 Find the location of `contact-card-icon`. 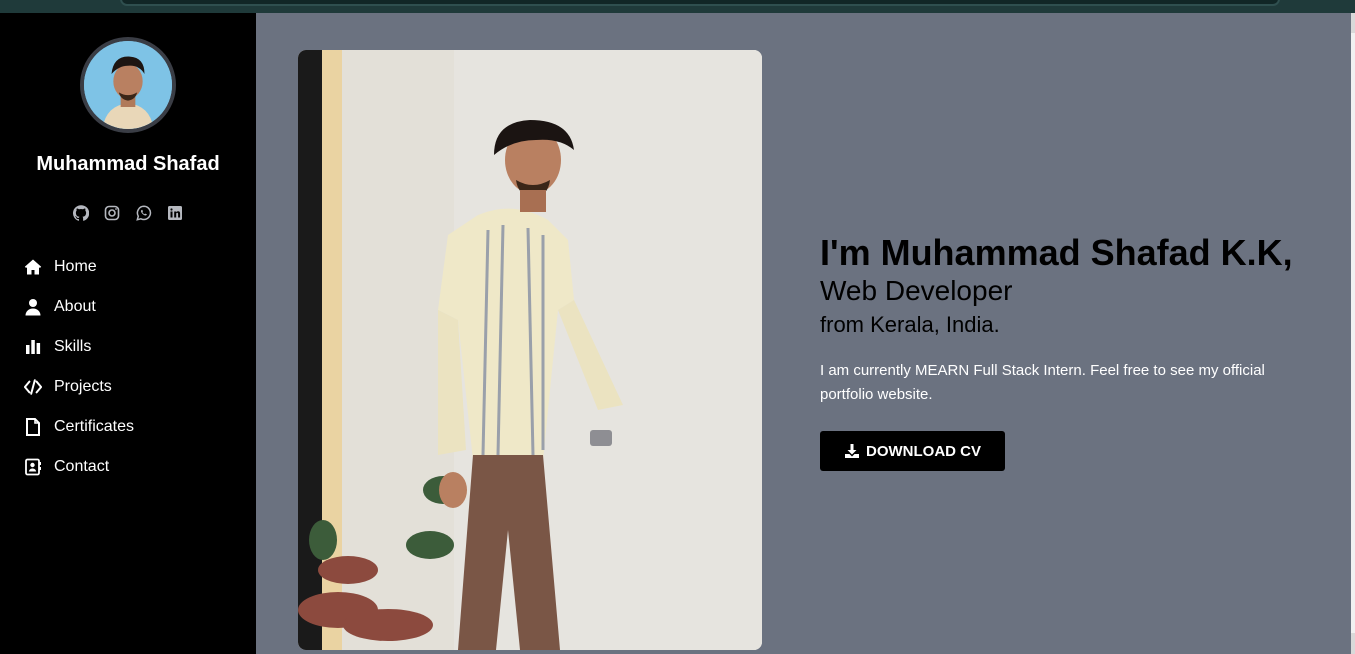

contact-card-icon is located at coordinates (33, 467).